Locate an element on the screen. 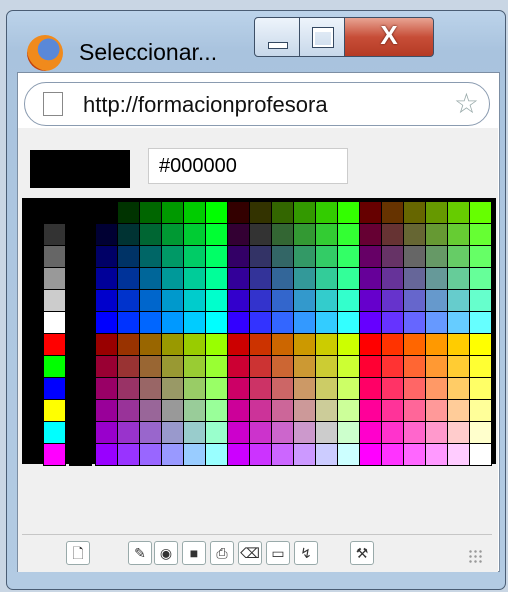 The image size is (508, 592). close-button: X is located at coordinates (389, 37).